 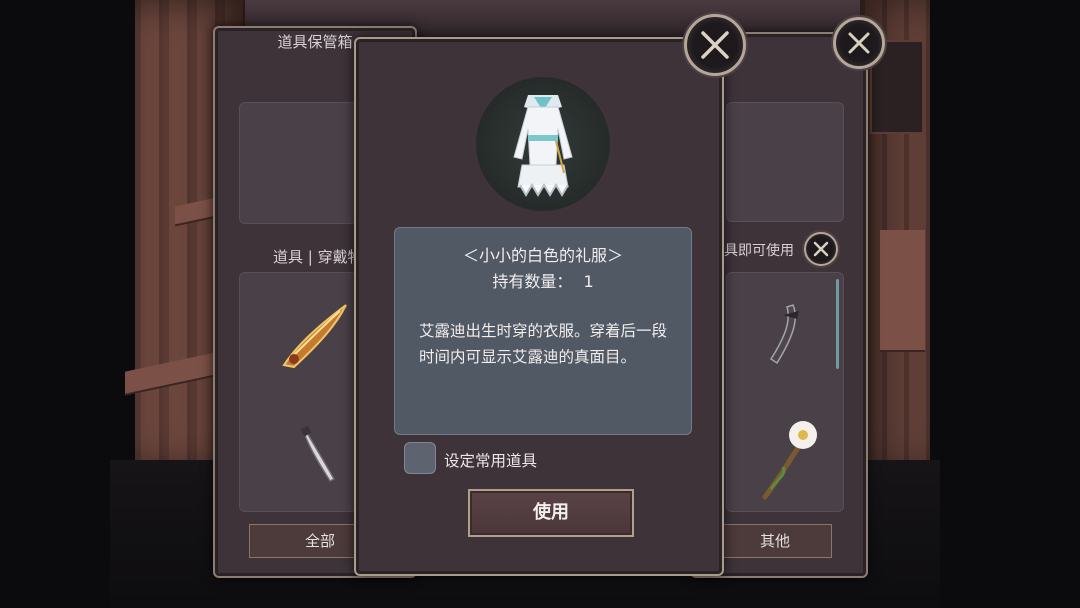 I want to click on use-hint-label: 具即可使用, so click(x=759, y=251).